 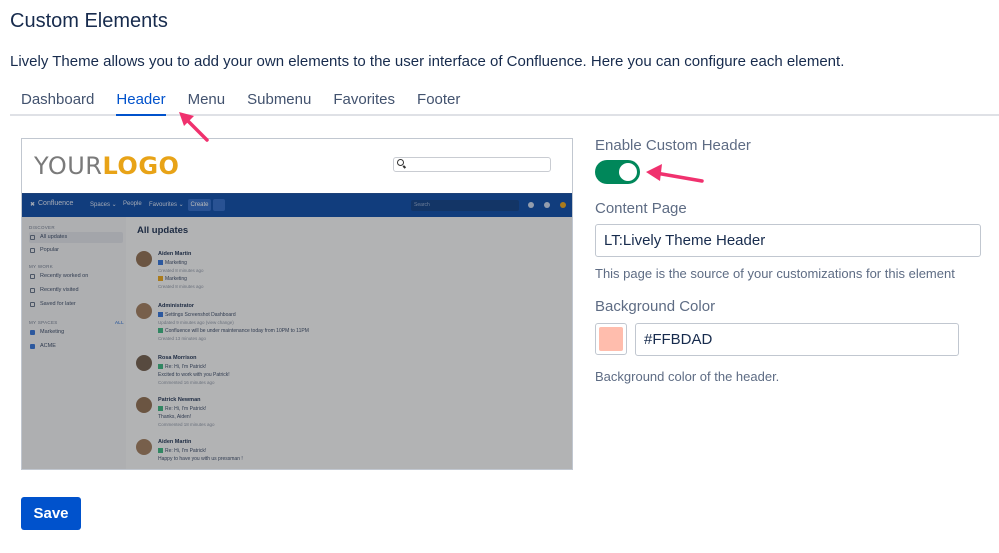 I want to click on preview-logo: YOURLOGO, so click(x=106, y=166).